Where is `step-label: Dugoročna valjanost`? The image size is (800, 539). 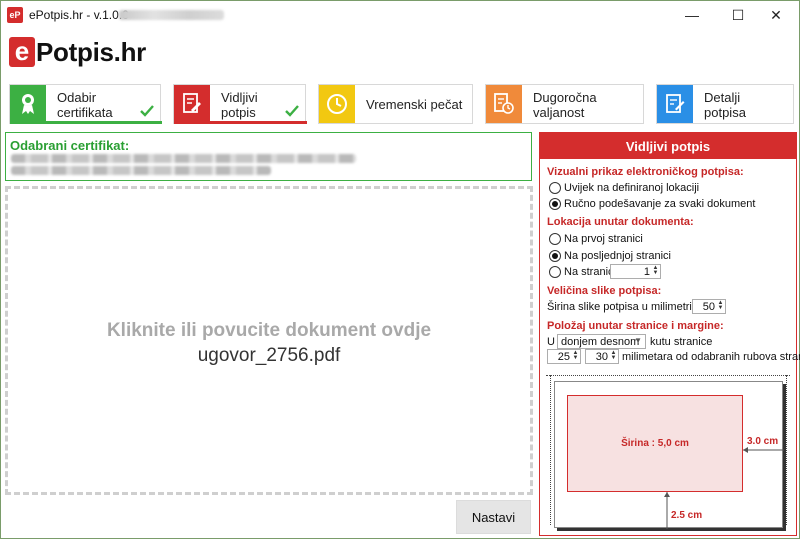 step-label: Dugoročna valjanost is located at coordinates (565, 105).